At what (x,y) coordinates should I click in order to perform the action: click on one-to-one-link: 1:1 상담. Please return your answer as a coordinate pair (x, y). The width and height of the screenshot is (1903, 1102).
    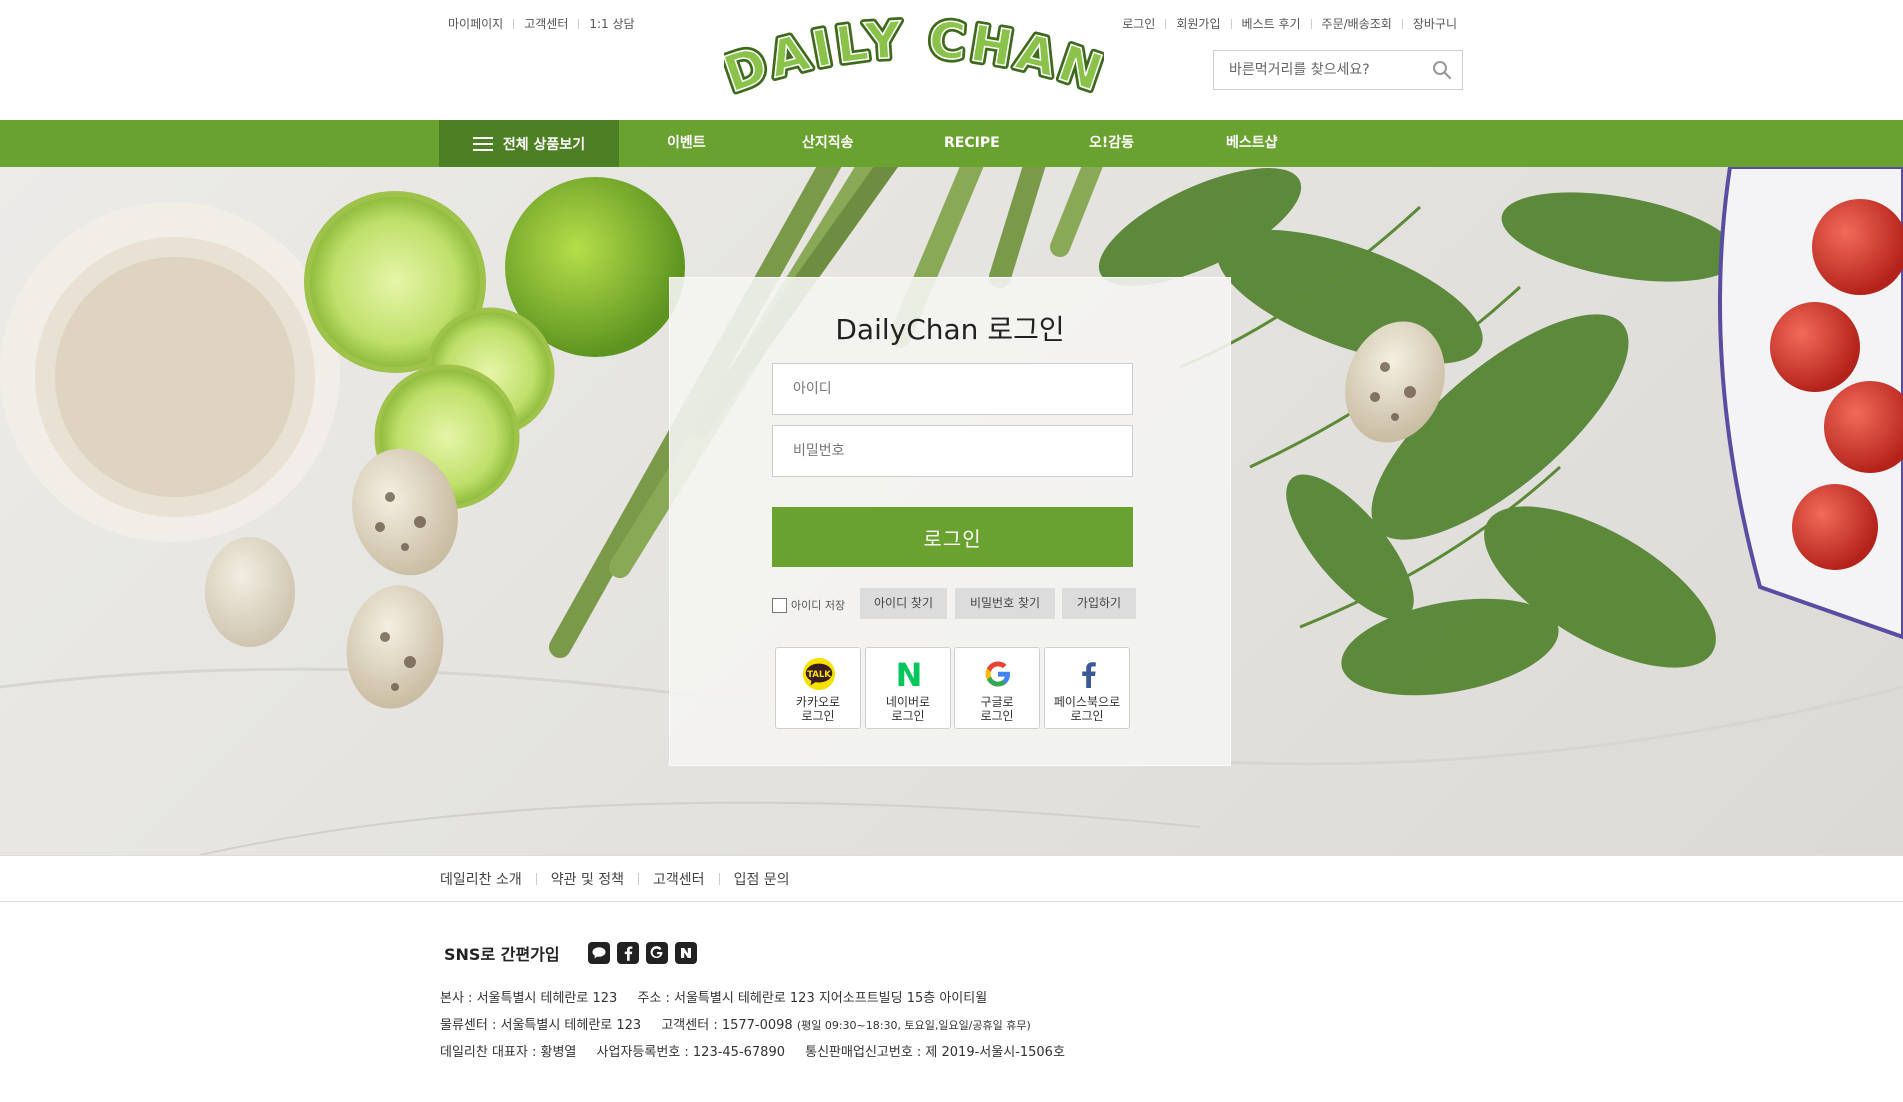
    Looking at the image, I should click on (611, 24).